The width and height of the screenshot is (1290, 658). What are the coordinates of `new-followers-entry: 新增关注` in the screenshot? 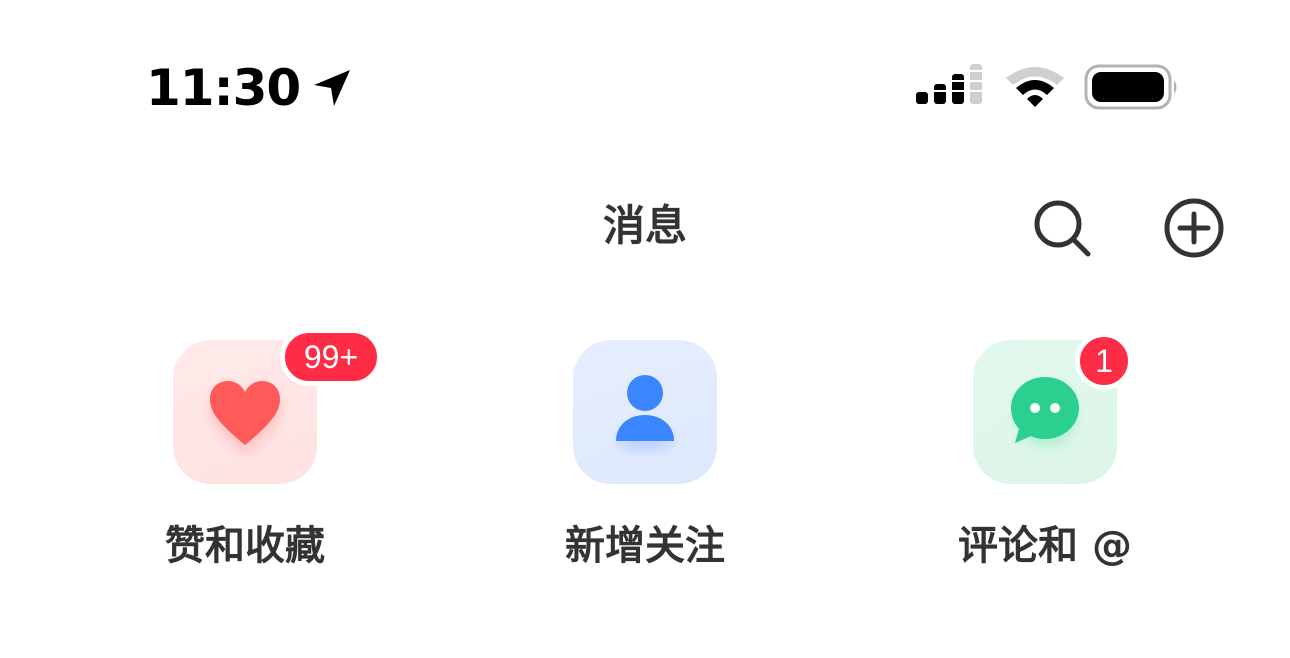 It's located at (645, 460).